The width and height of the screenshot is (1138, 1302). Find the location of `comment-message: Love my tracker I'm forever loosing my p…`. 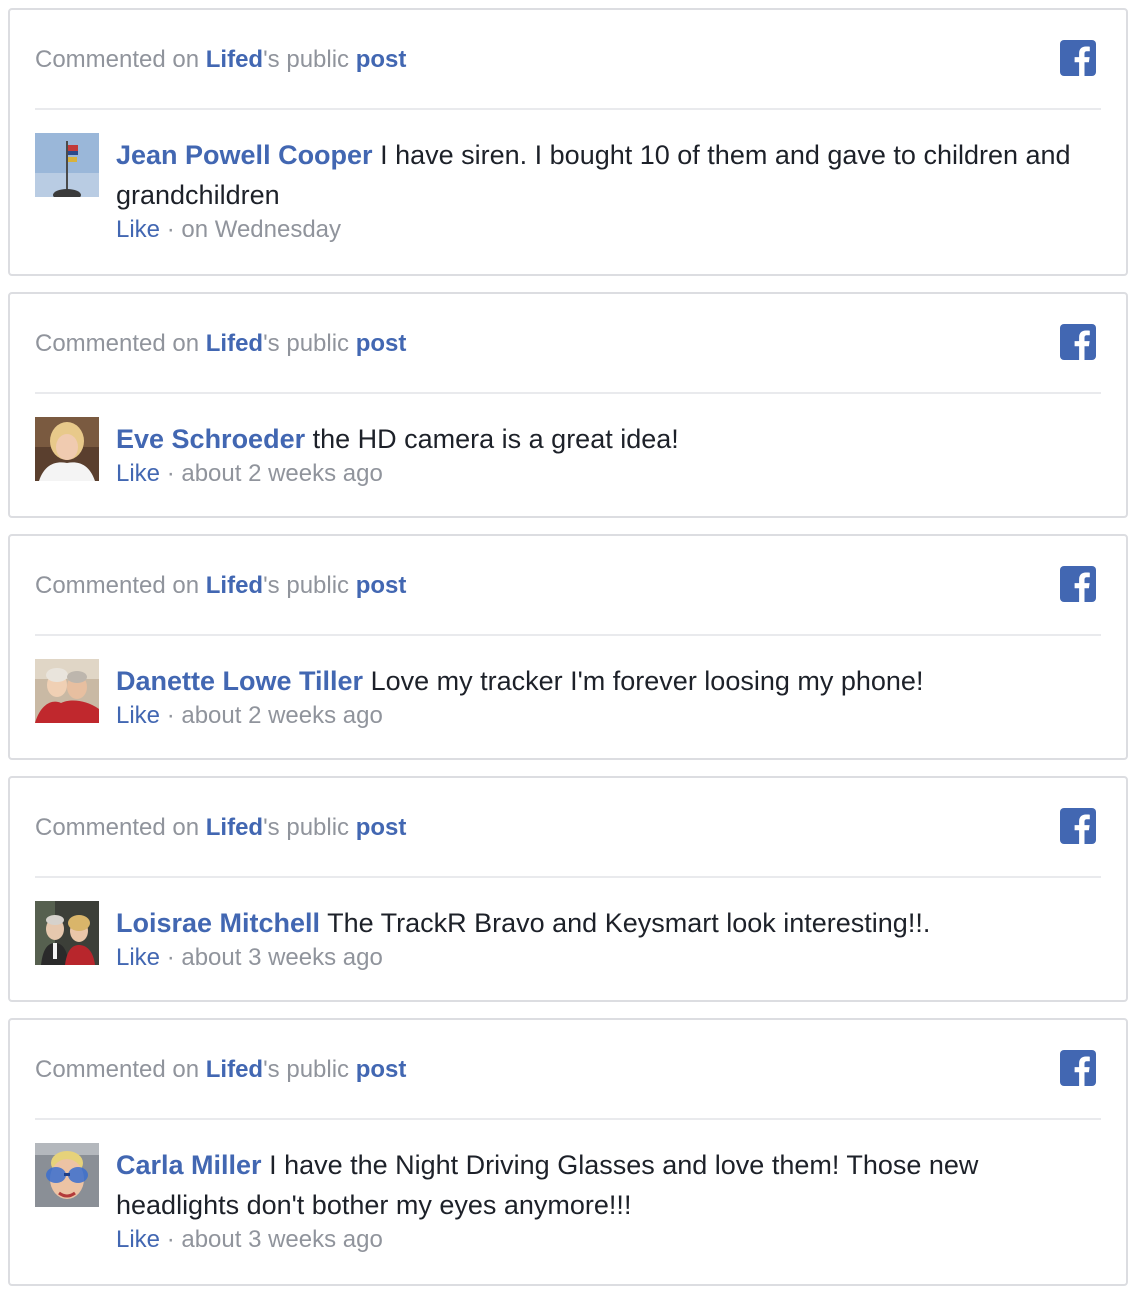

comment-message: Love my tracker I'm forever loosing my p… is located at coordinates (643, 681).